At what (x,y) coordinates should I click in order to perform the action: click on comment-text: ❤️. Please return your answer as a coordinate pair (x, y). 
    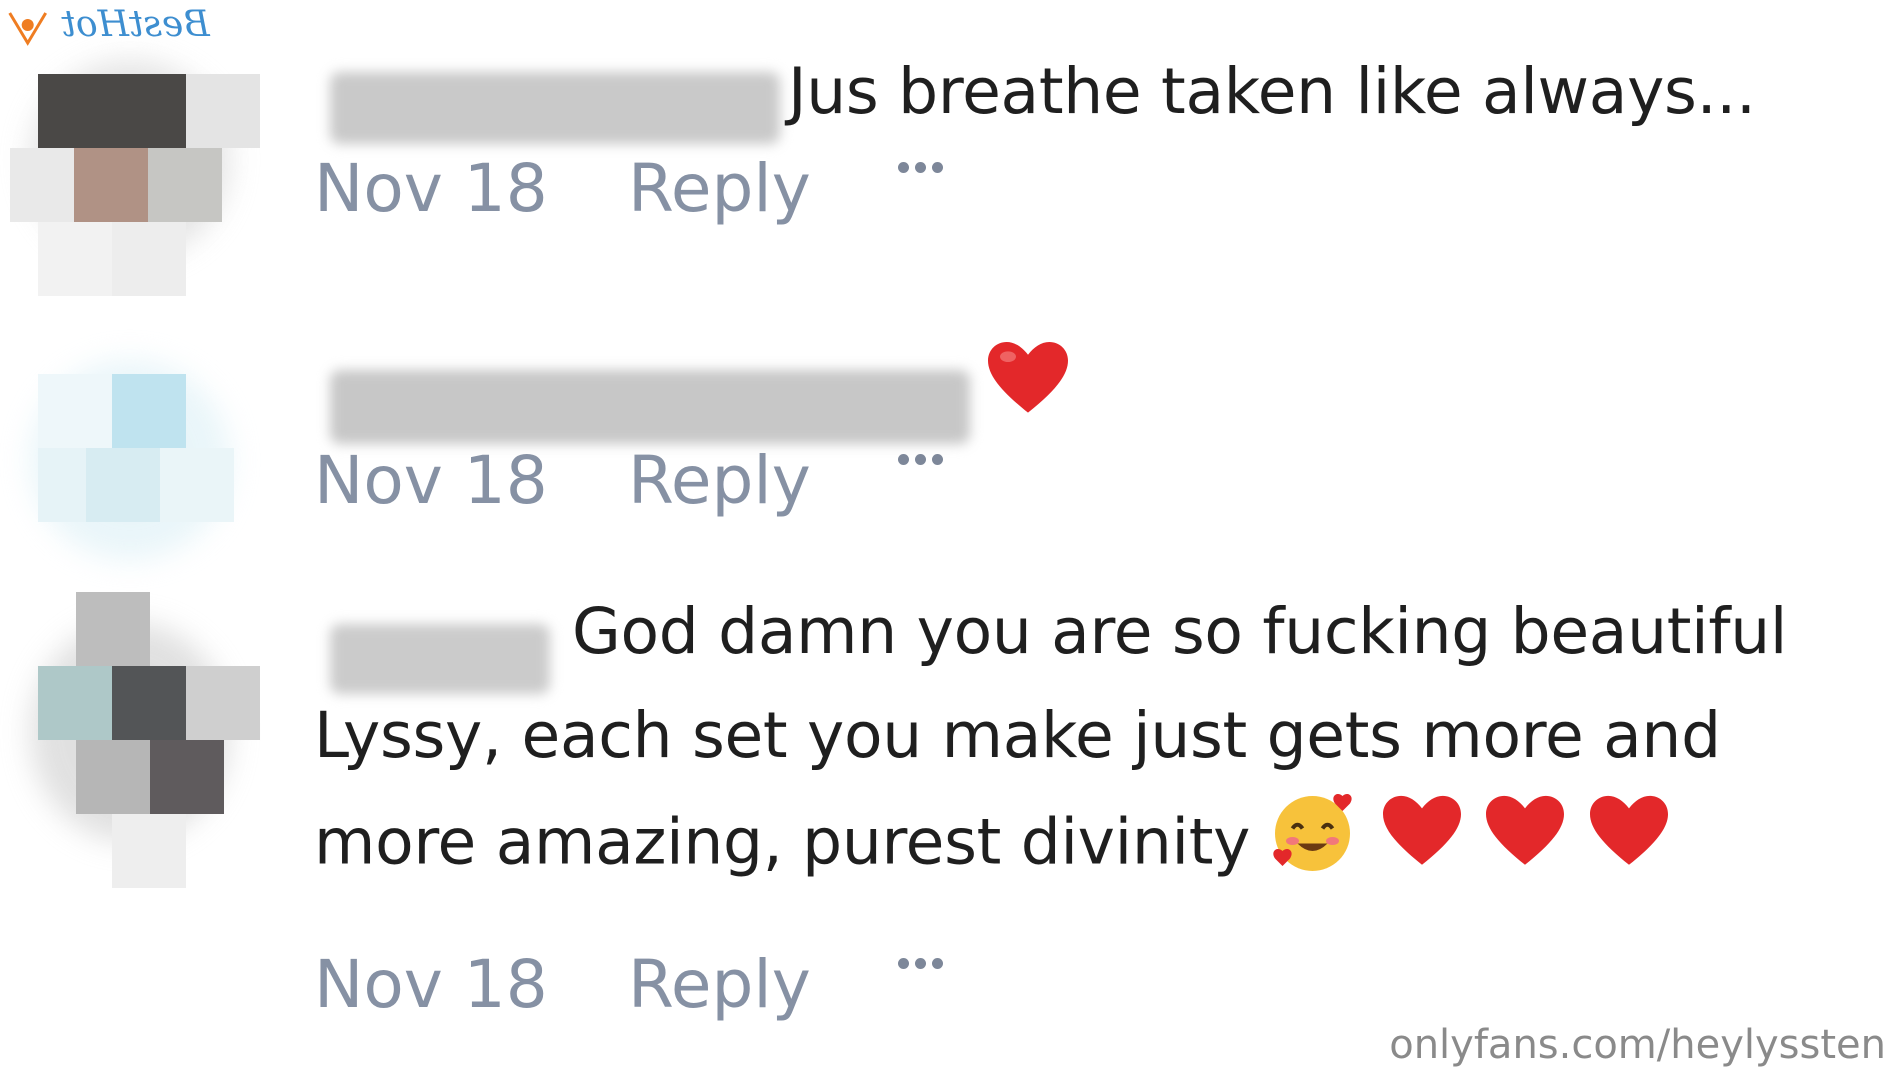
    Looking at the image, I should click on (1028, 393).